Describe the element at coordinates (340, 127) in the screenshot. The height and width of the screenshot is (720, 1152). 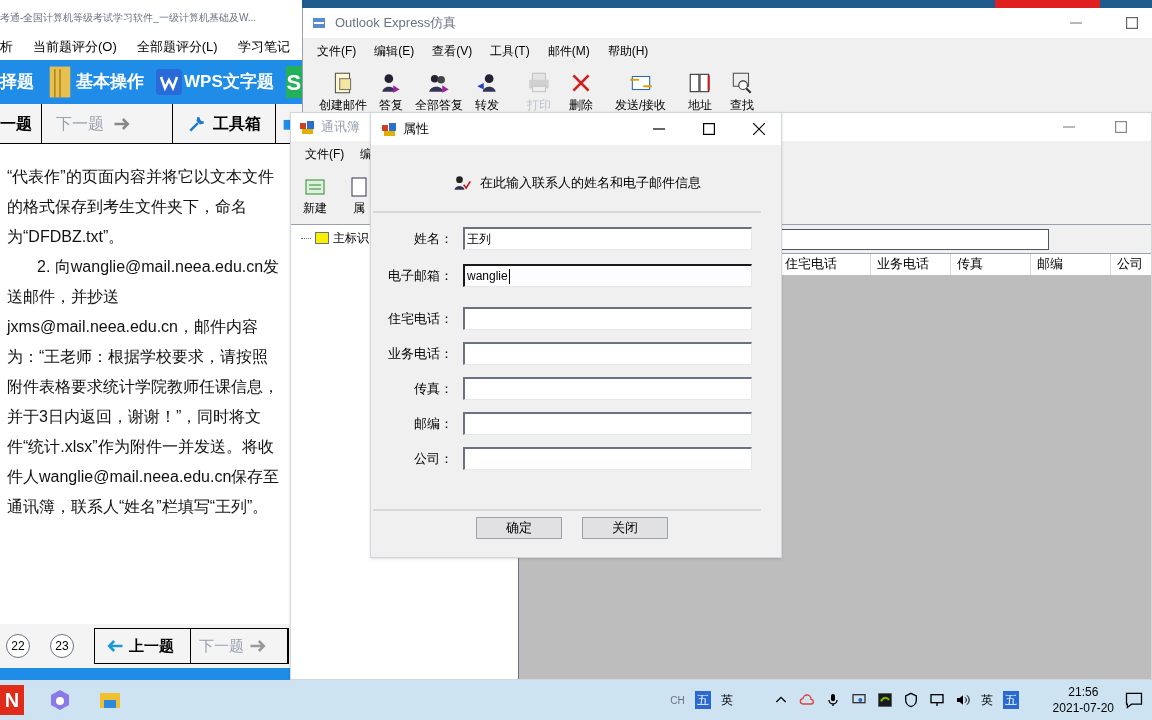
I see `window-title: 通讯簿` at that location.